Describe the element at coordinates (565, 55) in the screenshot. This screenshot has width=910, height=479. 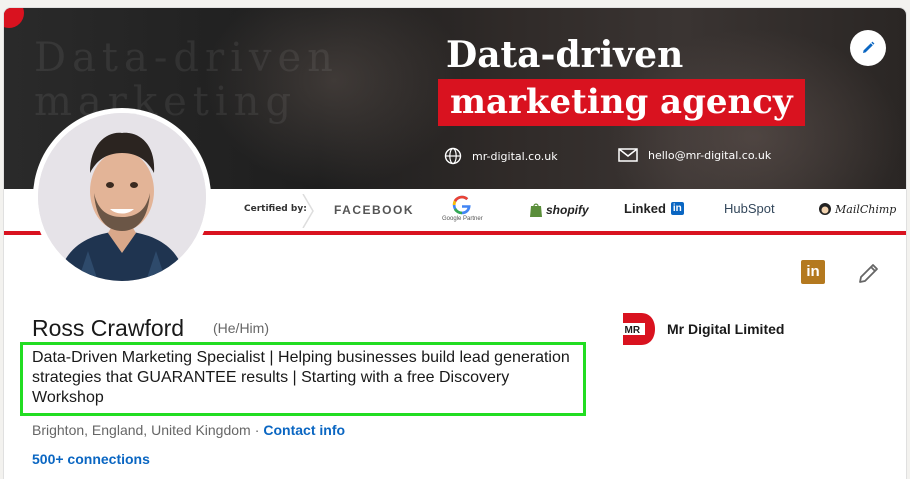
I see `banner-headline-1: Data-driven` at that location.